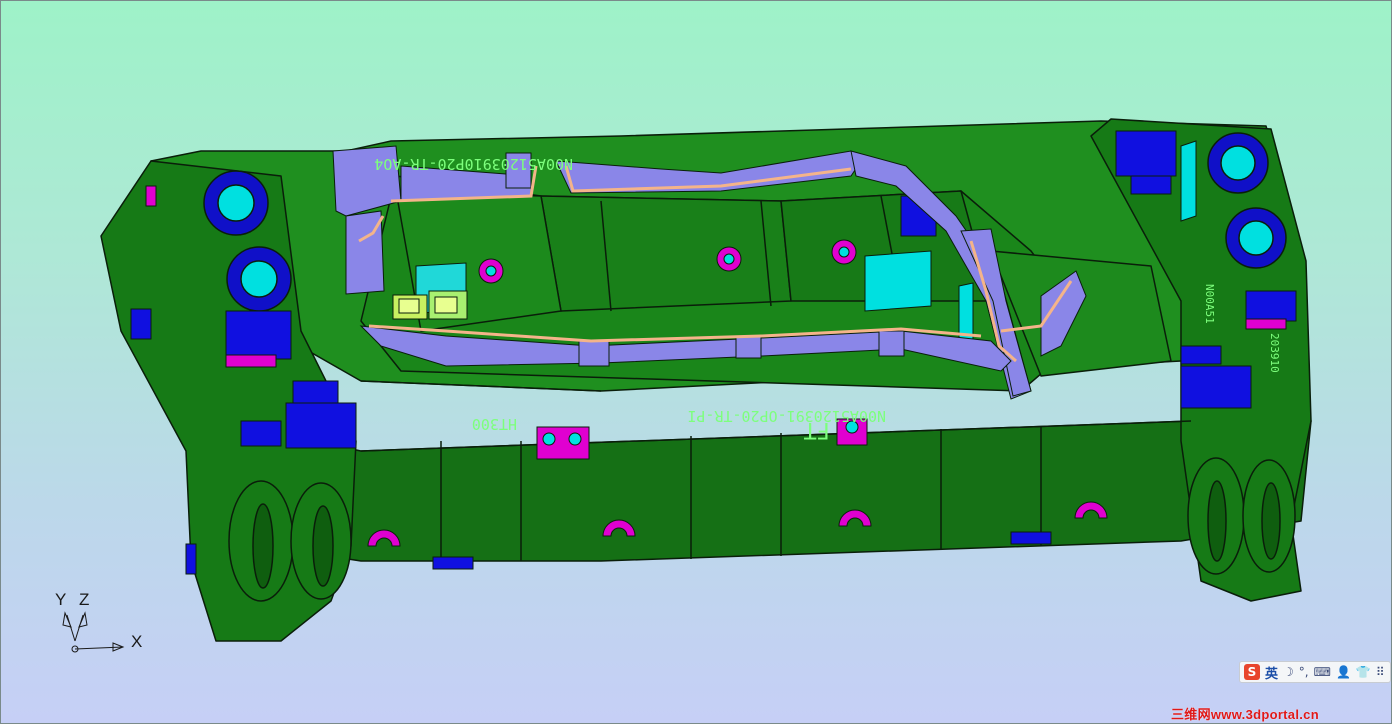 The width and height of the screenshot is (1392, 725). What do you see at coordinates (1209, 304) in the screenshot?
I see `engraving-right-side-1: N00A51` at bounding box center [1209, 304].